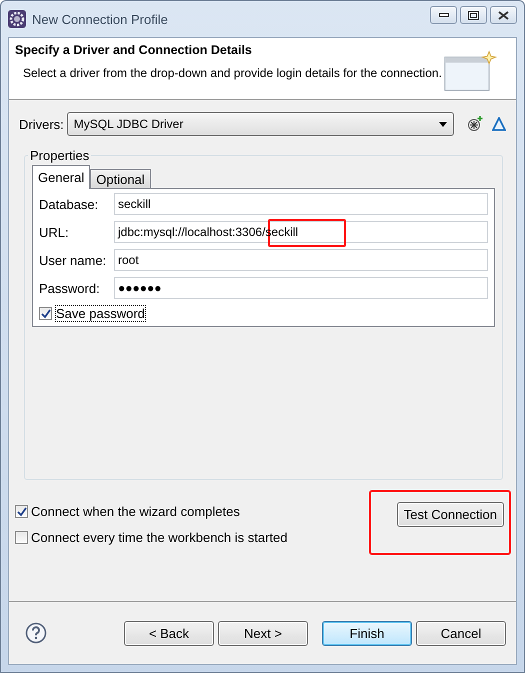 This screenshot has width=525, height=673. What do you see at coordinates (443, 124) in the screenshot?
I see `dropdown-arrow-icon` at bounding box center [443, 124].